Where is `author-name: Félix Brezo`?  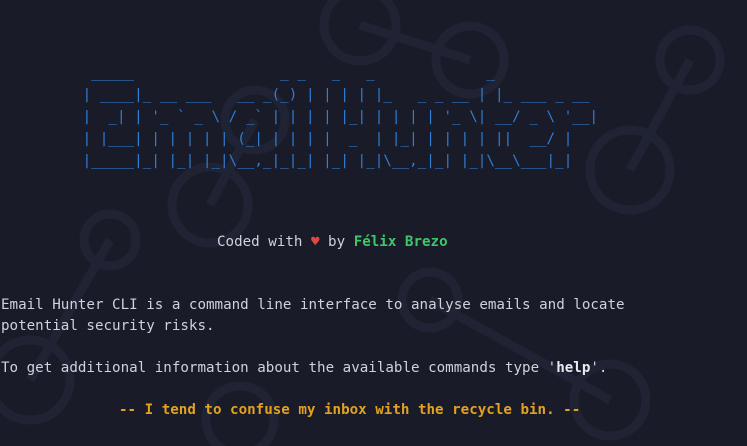
author-name: Félix Brezo is located at coordinates (400, 242).